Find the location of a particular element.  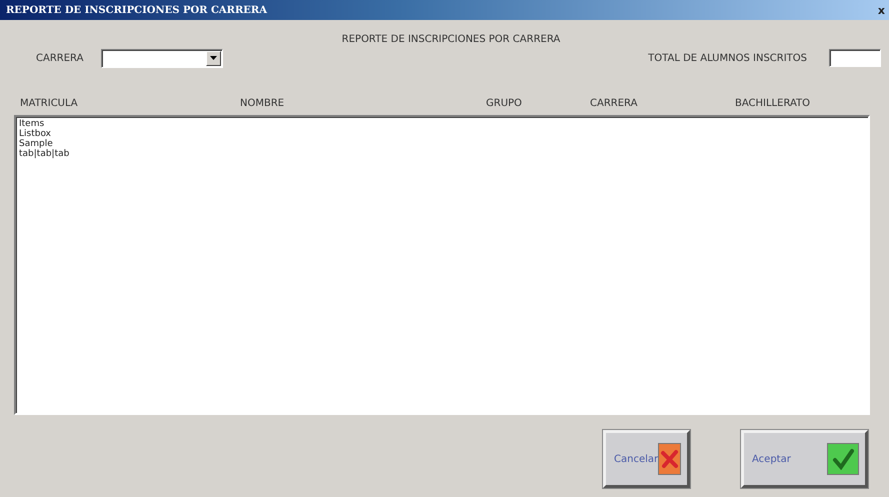

accept-button: Aceptar is located at coordinates (804, 459).